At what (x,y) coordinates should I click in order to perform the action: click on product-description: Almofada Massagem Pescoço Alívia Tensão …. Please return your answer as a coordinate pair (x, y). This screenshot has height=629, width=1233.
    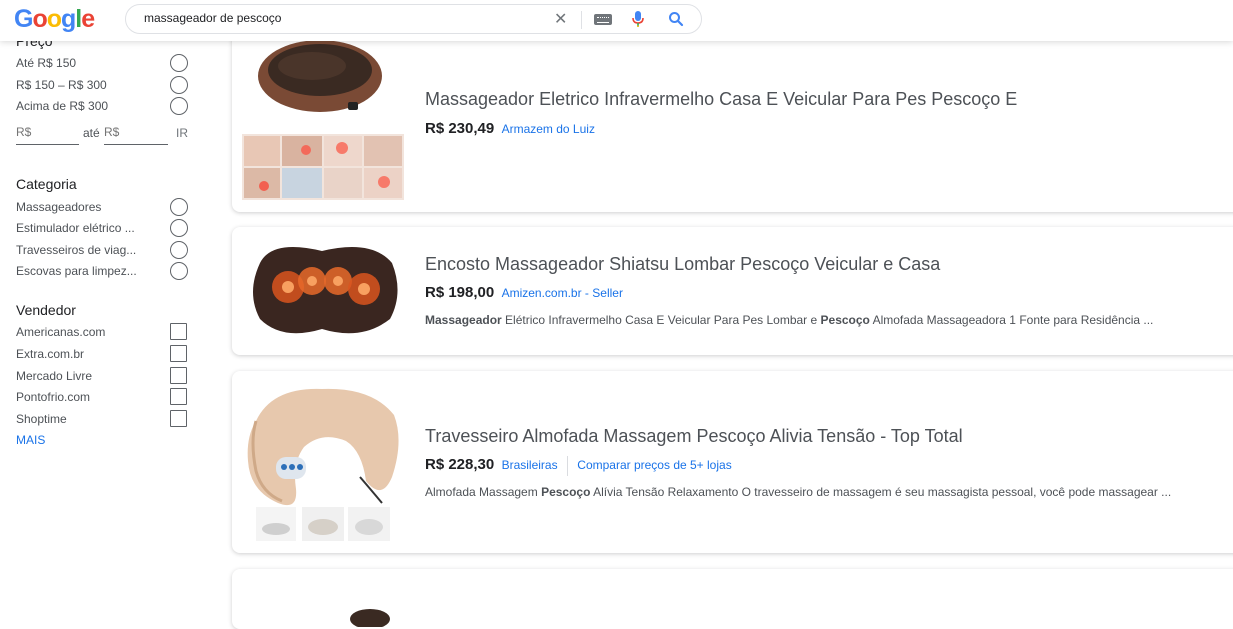
    Looking at the image, I should click on (798, 492).